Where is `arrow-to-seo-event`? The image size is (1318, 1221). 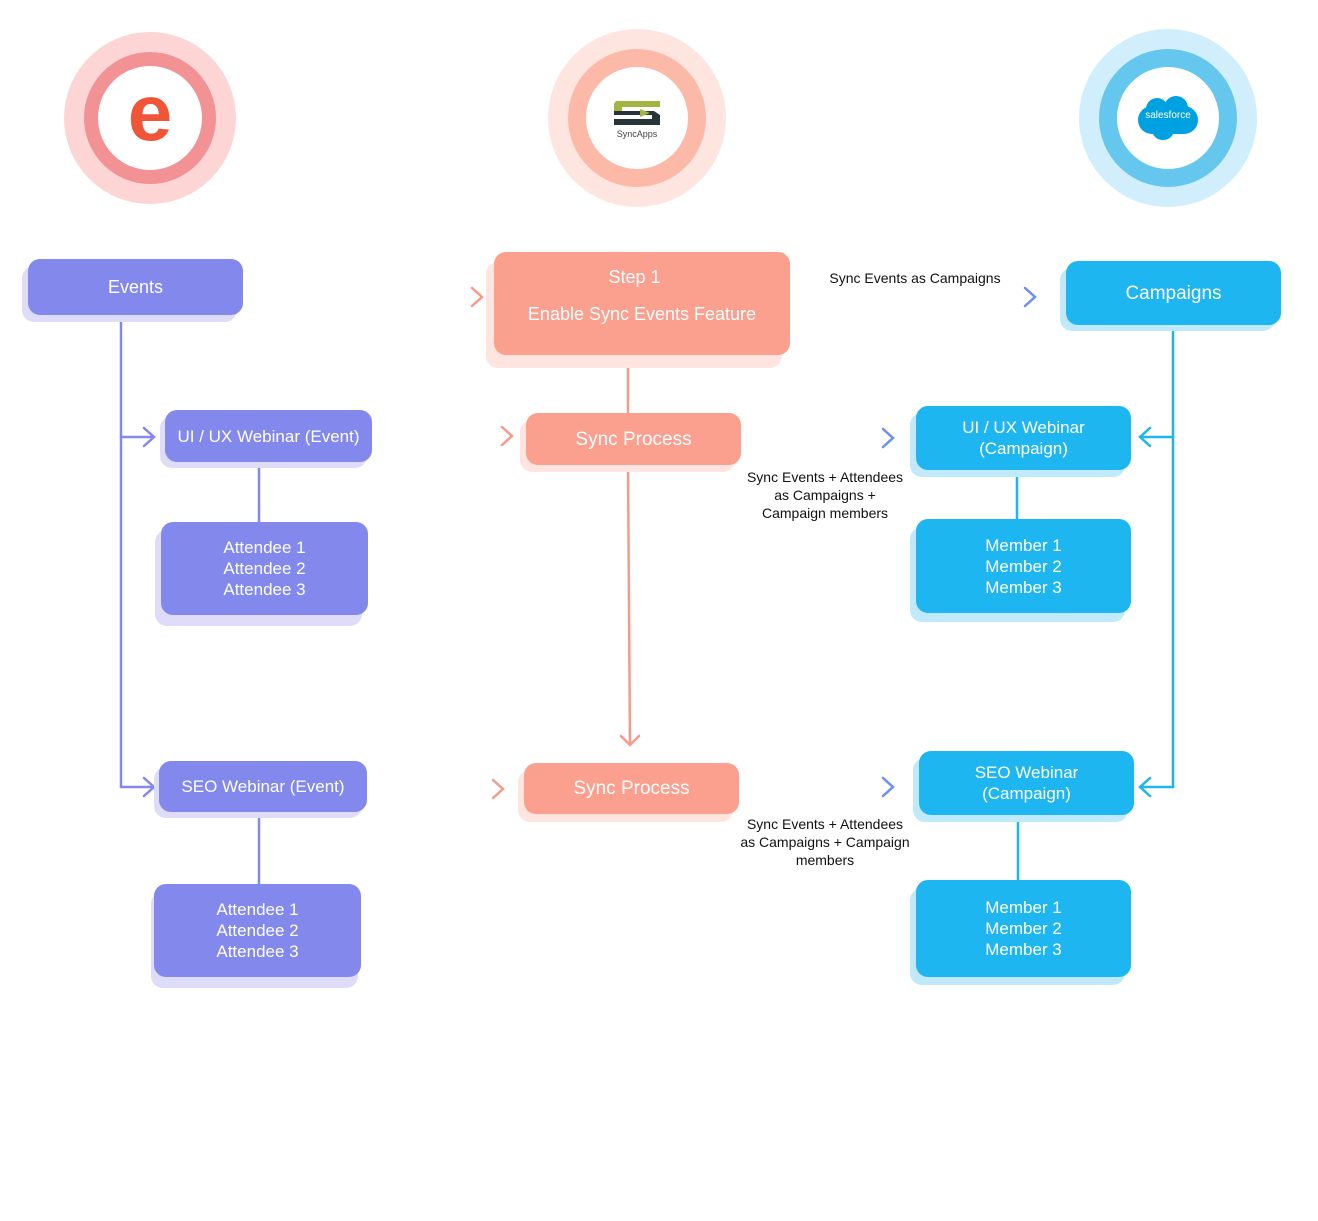
arrow-to-seo-event is located at coordinates (137, 787).